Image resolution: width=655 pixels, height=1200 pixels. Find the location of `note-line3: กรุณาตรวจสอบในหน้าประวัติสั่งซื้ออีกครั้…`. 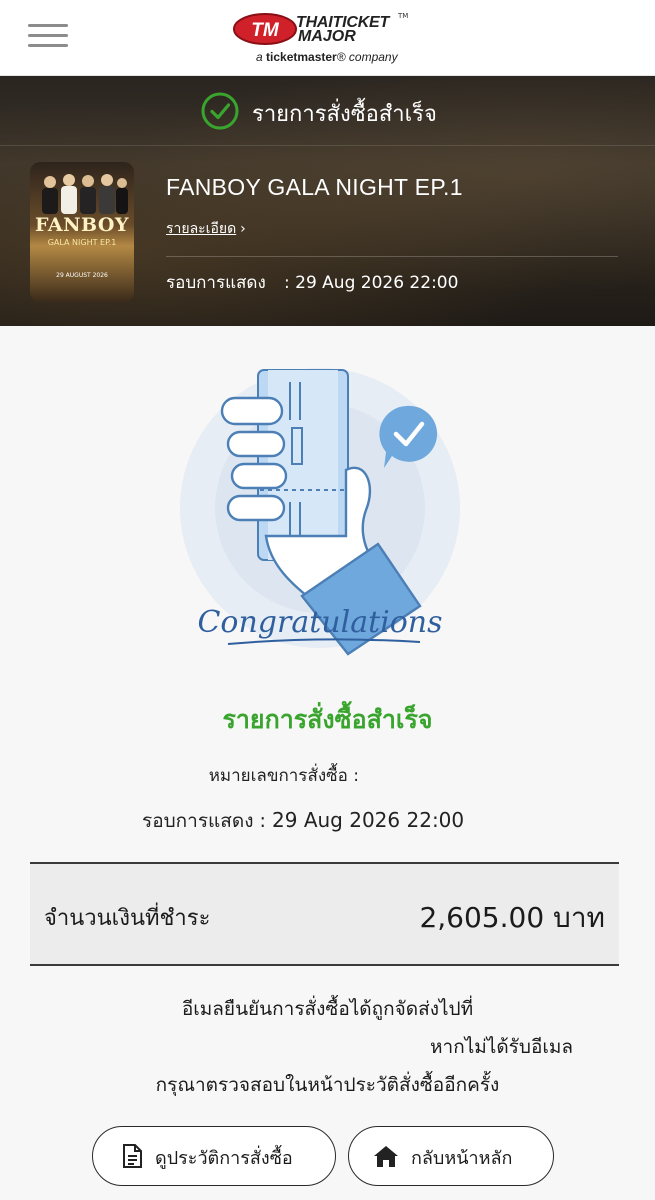

note-line3: กรุณาตรวจสอบในหน้าประวัติสั่งซื้ออีกครั้… is located at coordinates (327, 1085).